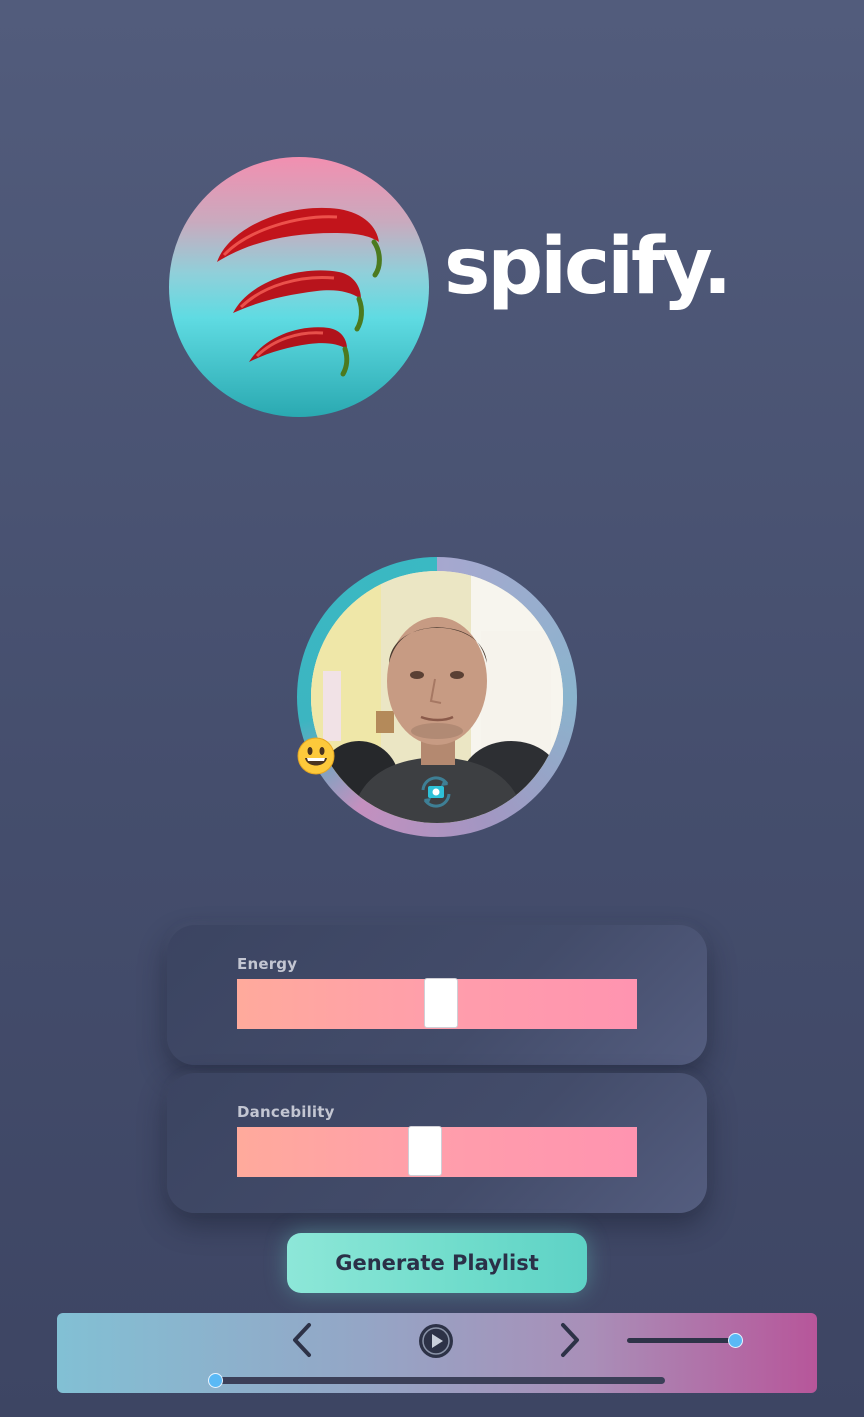  I want to click on energy-slider, so click(437, 1003).